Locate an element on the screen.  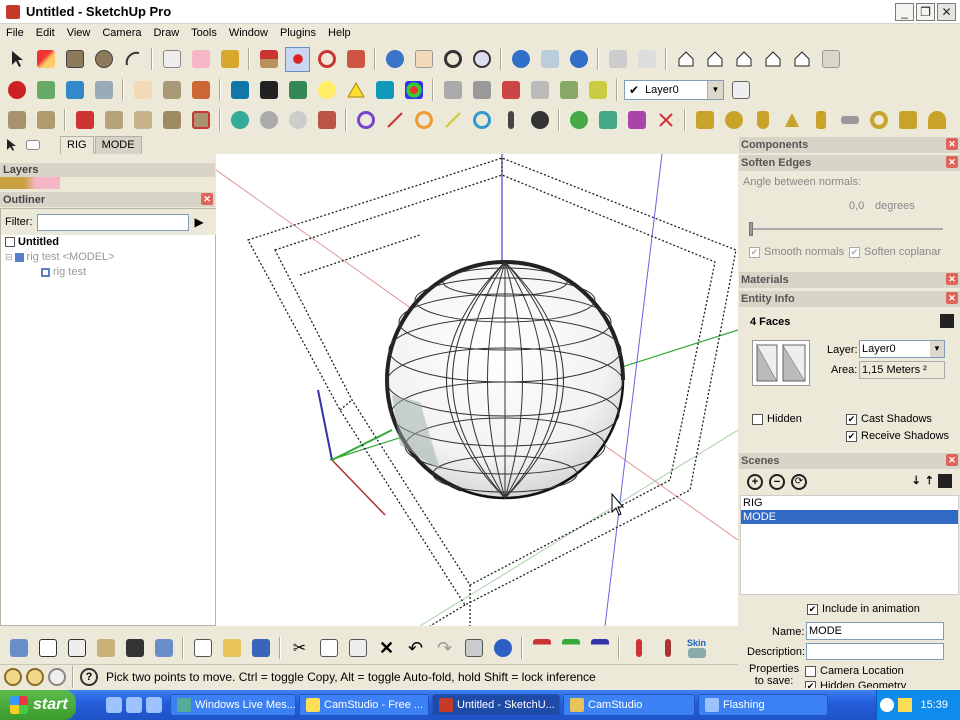
section-fill-icon is located at coordinates (481, 90).